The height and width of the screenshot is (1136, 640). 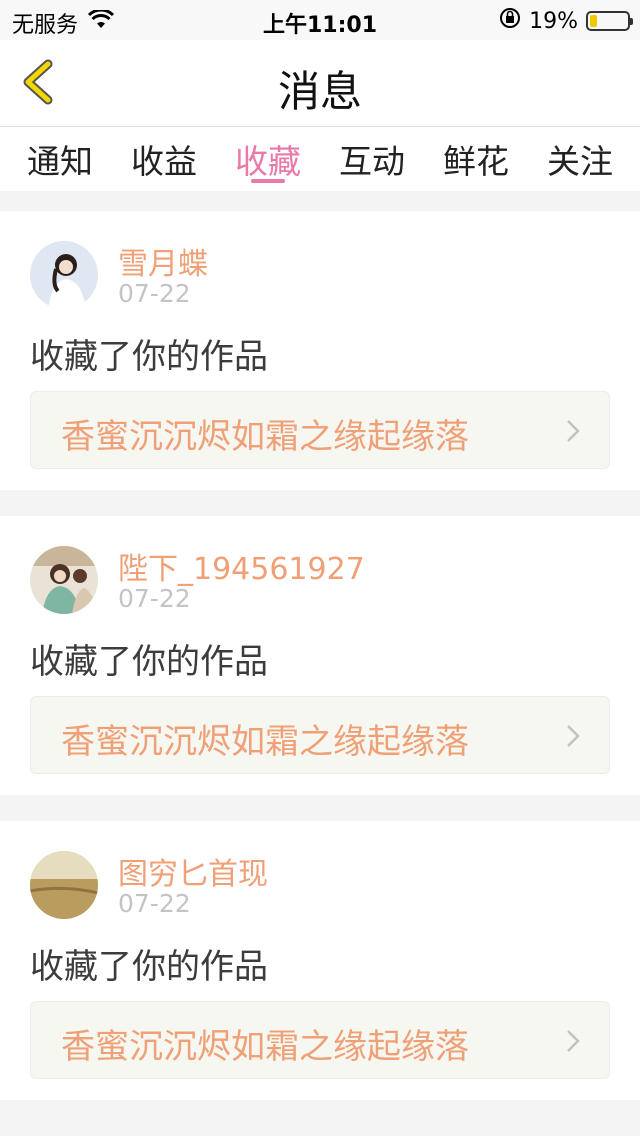 What do you see at coordinates (163, 261) in the screenshot?
I see `username: 雪月蝶` at bounding box center [163, 261].